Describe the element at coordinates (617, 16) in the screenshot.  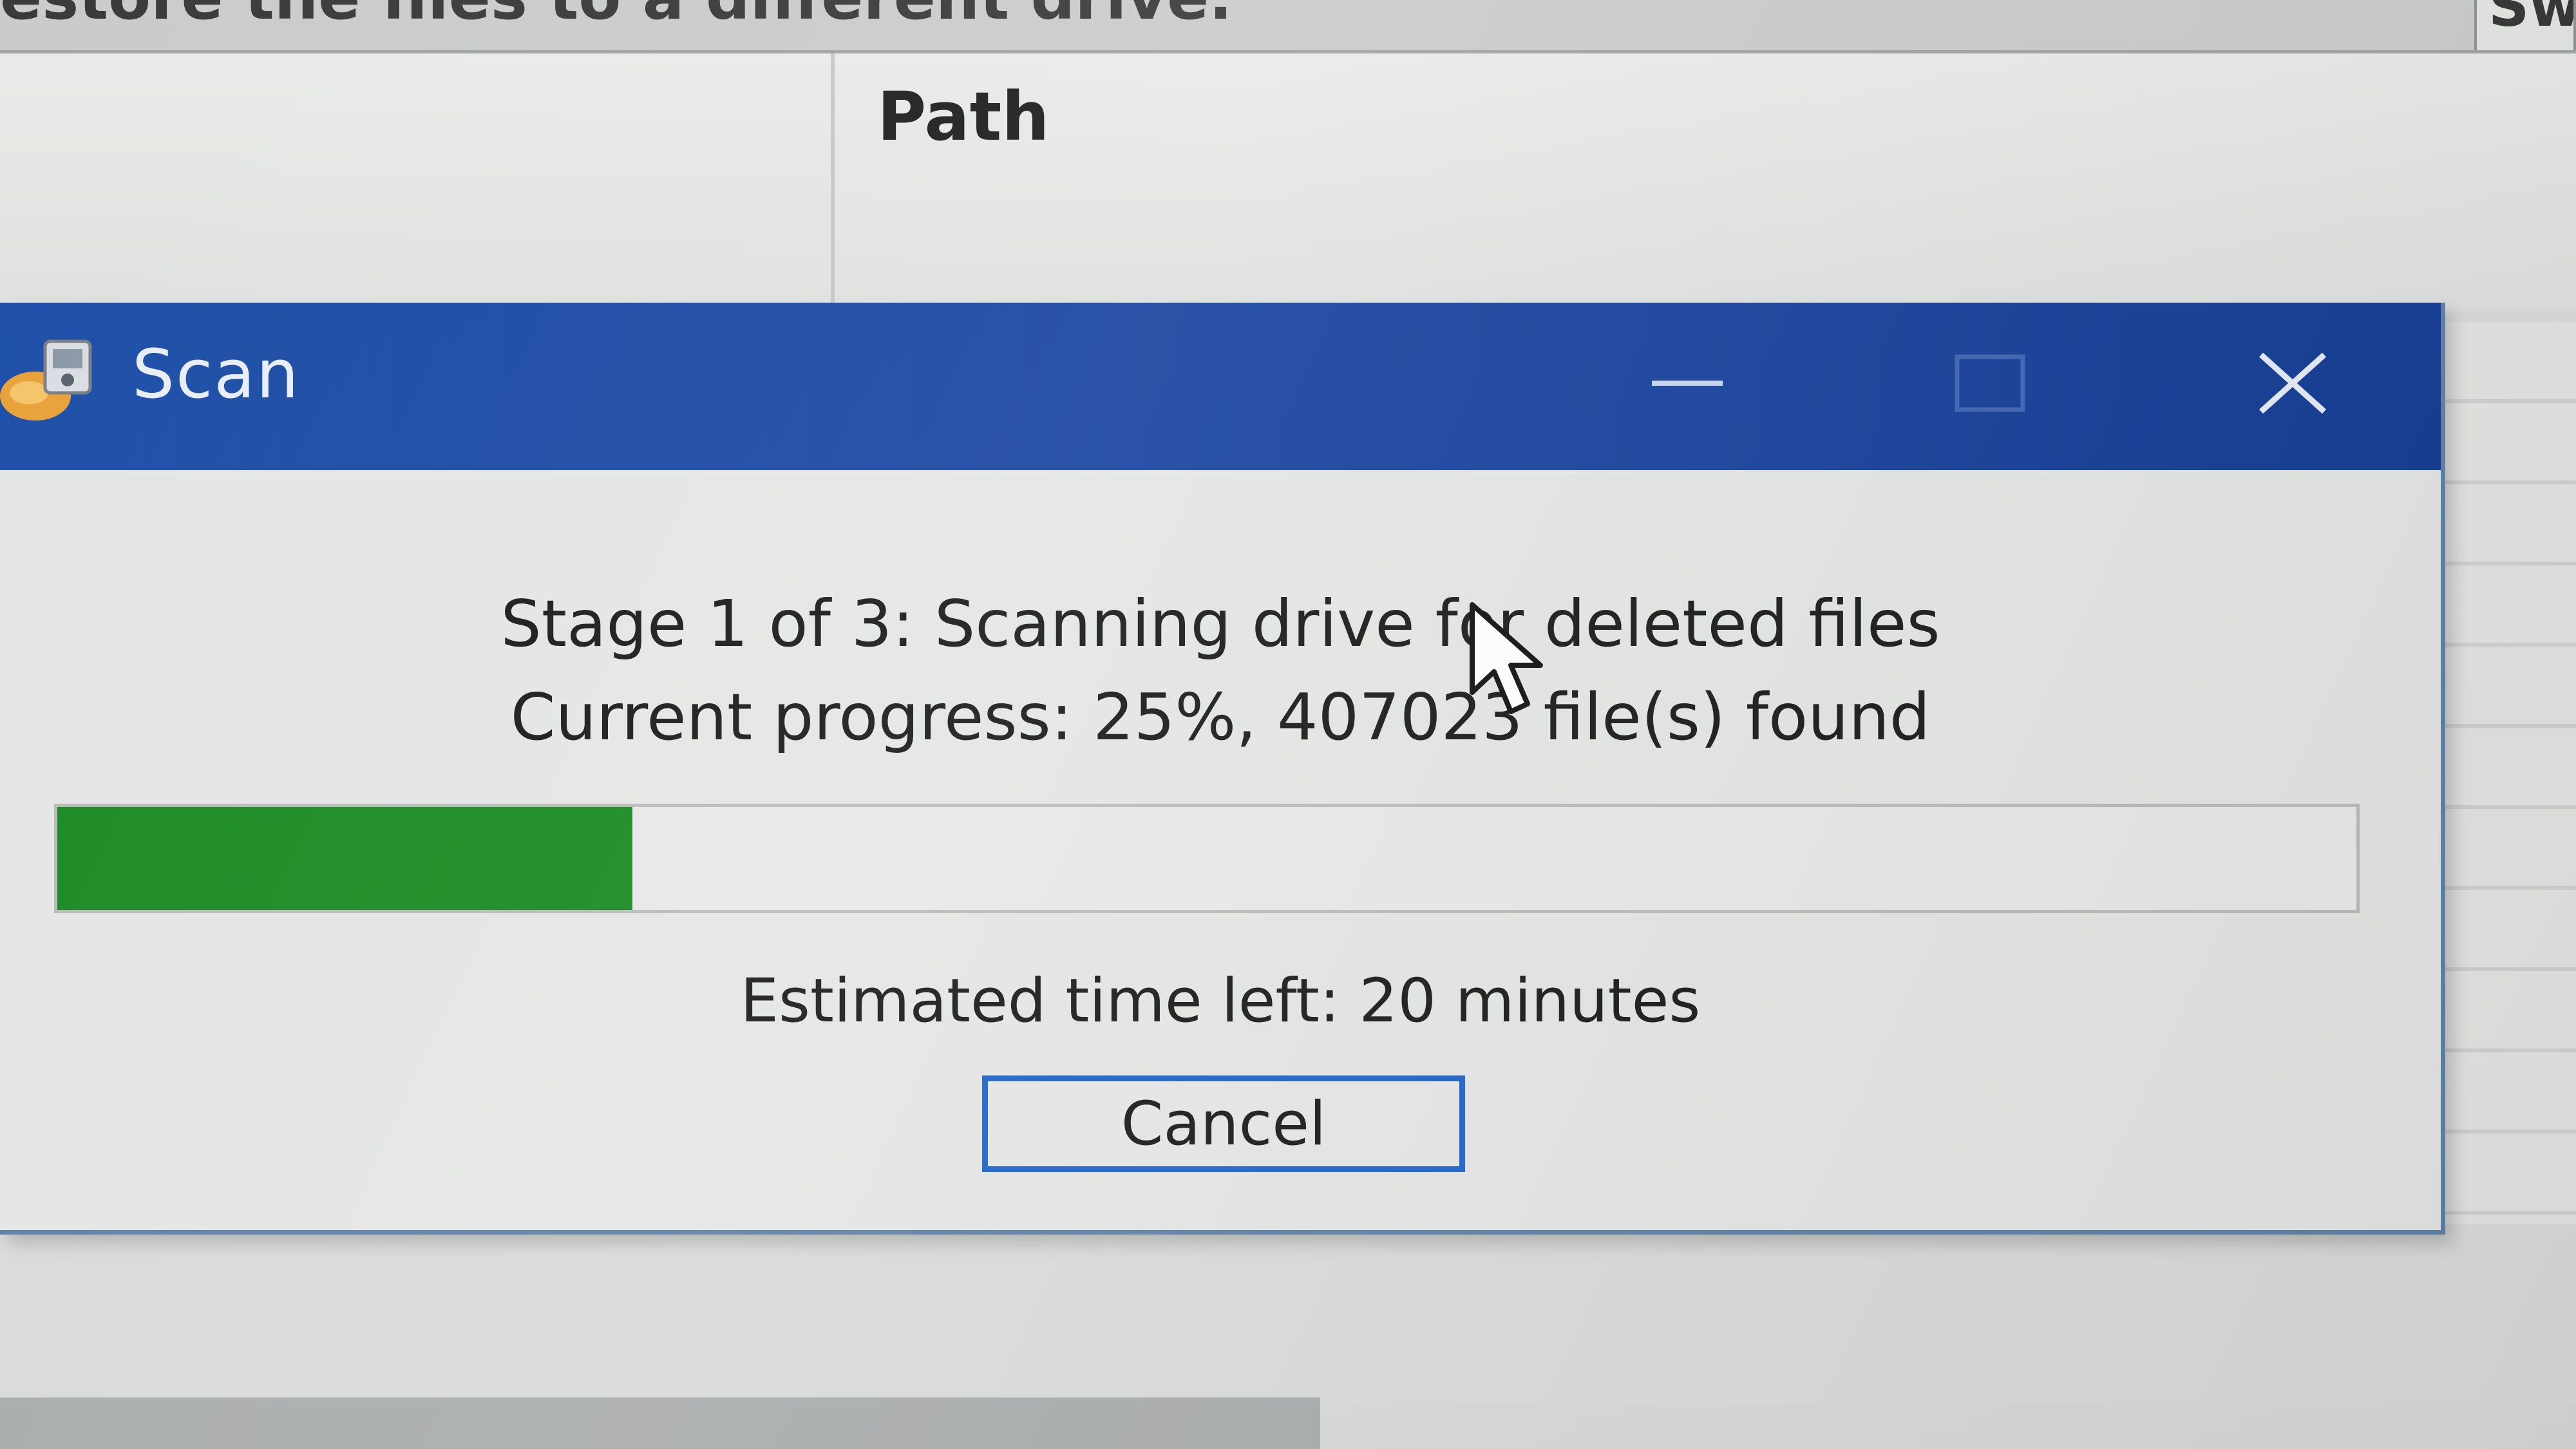
I see `background-instruction-text: estore the files to a different drive.` at that location.